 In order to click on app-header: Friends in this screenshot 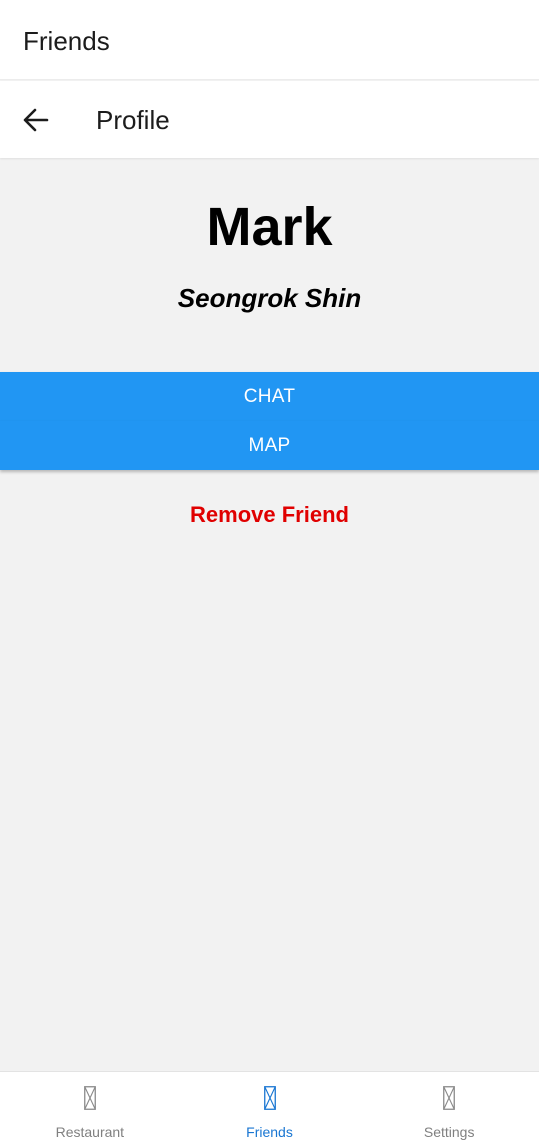, I will do `click(269, 40)`.